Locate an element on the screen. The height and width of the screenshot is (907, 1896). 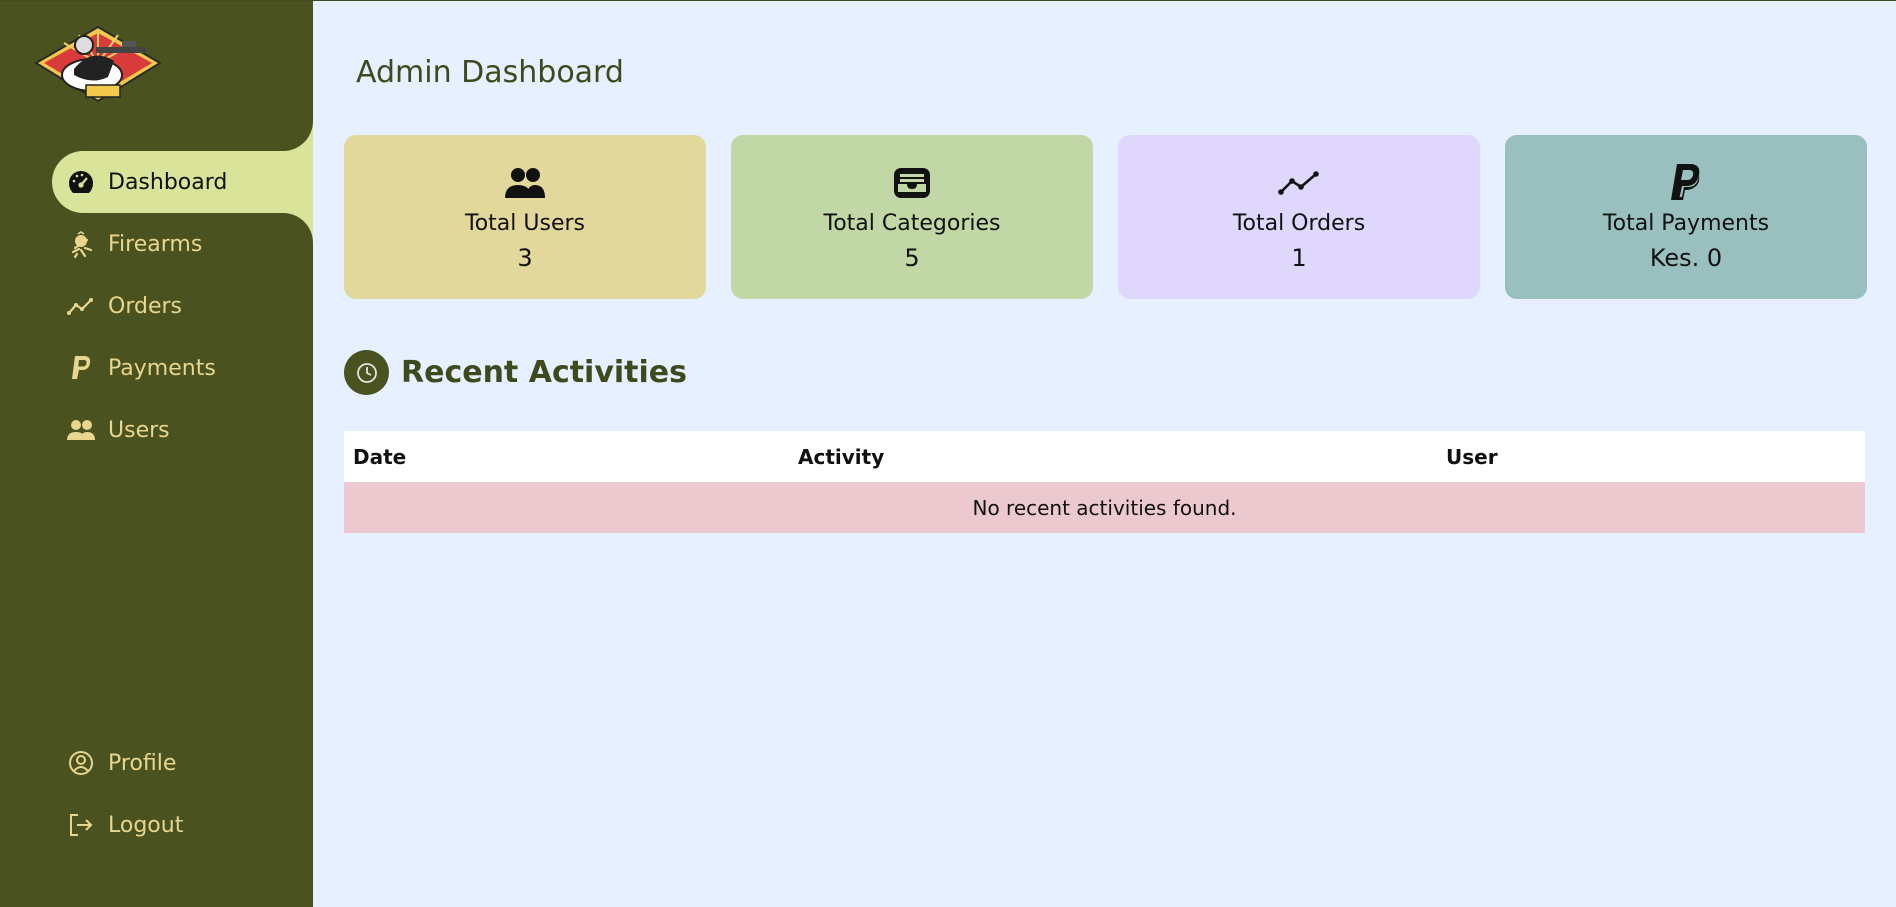
sidebar-item-label: Payments is located at coordinates (162, 368).